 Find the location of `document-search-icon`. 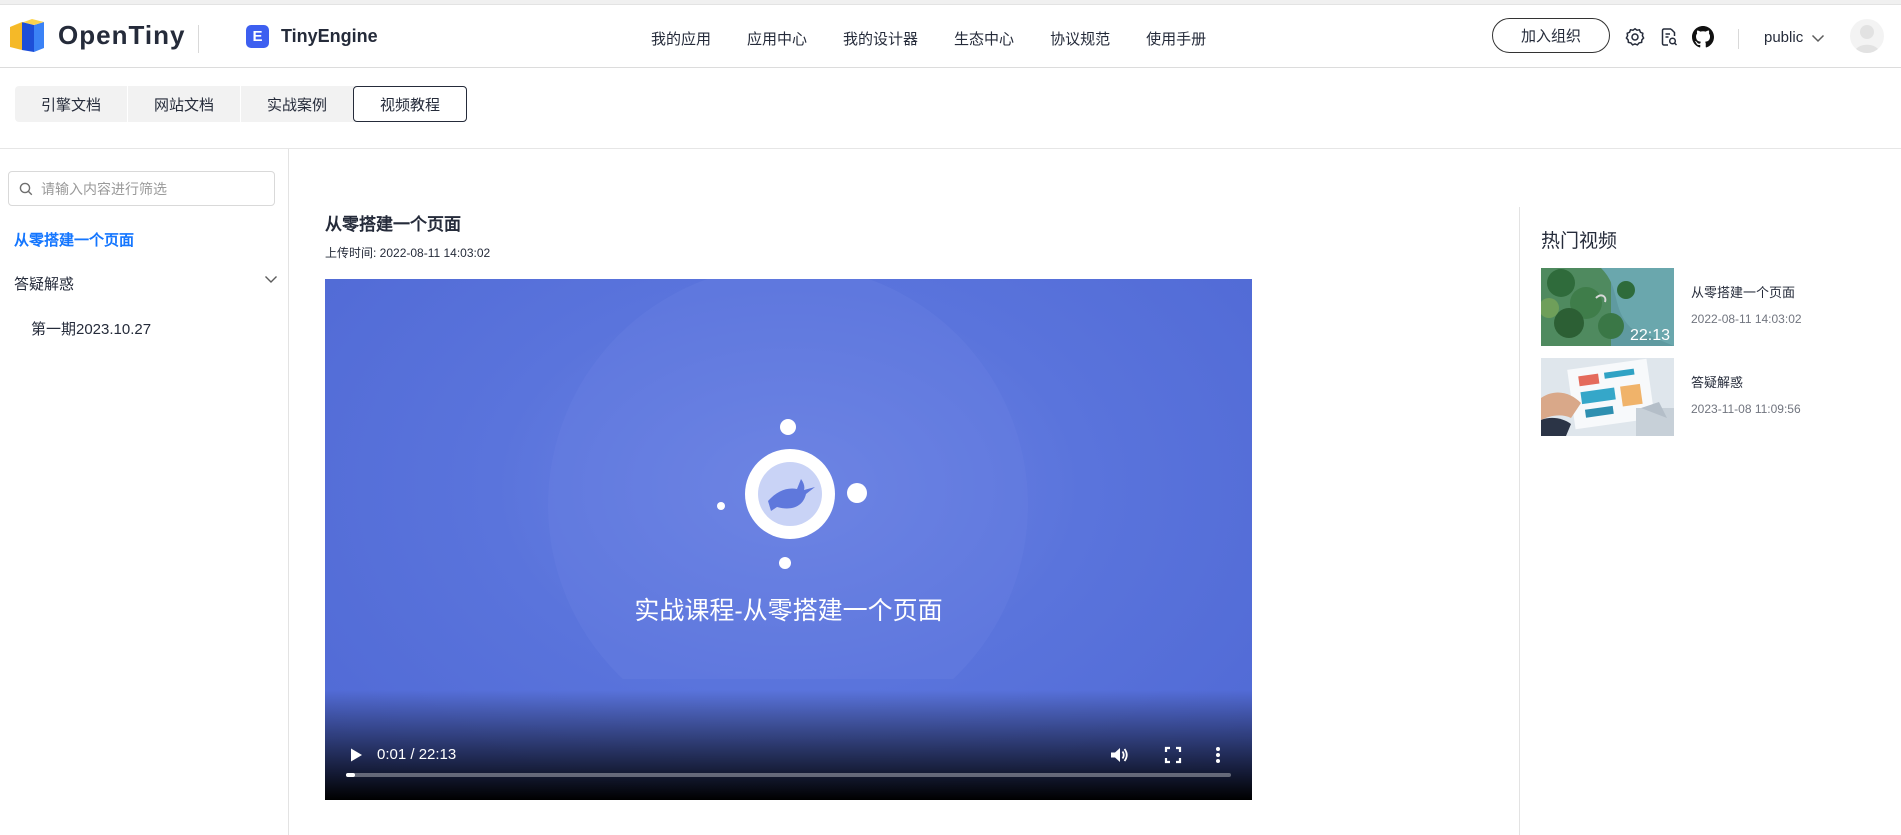

document-search-icon is located at coordinates (1669, 37).